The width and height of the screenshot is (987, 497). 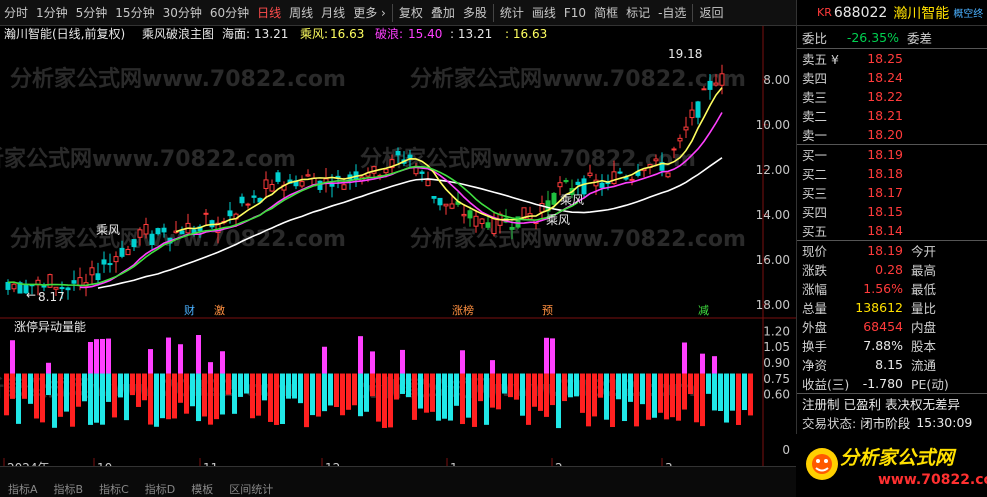 What do you see at coordinates (885, 211) in the screenshot?
I see `bids-price: 18.15` at bounding box center [885, 211].